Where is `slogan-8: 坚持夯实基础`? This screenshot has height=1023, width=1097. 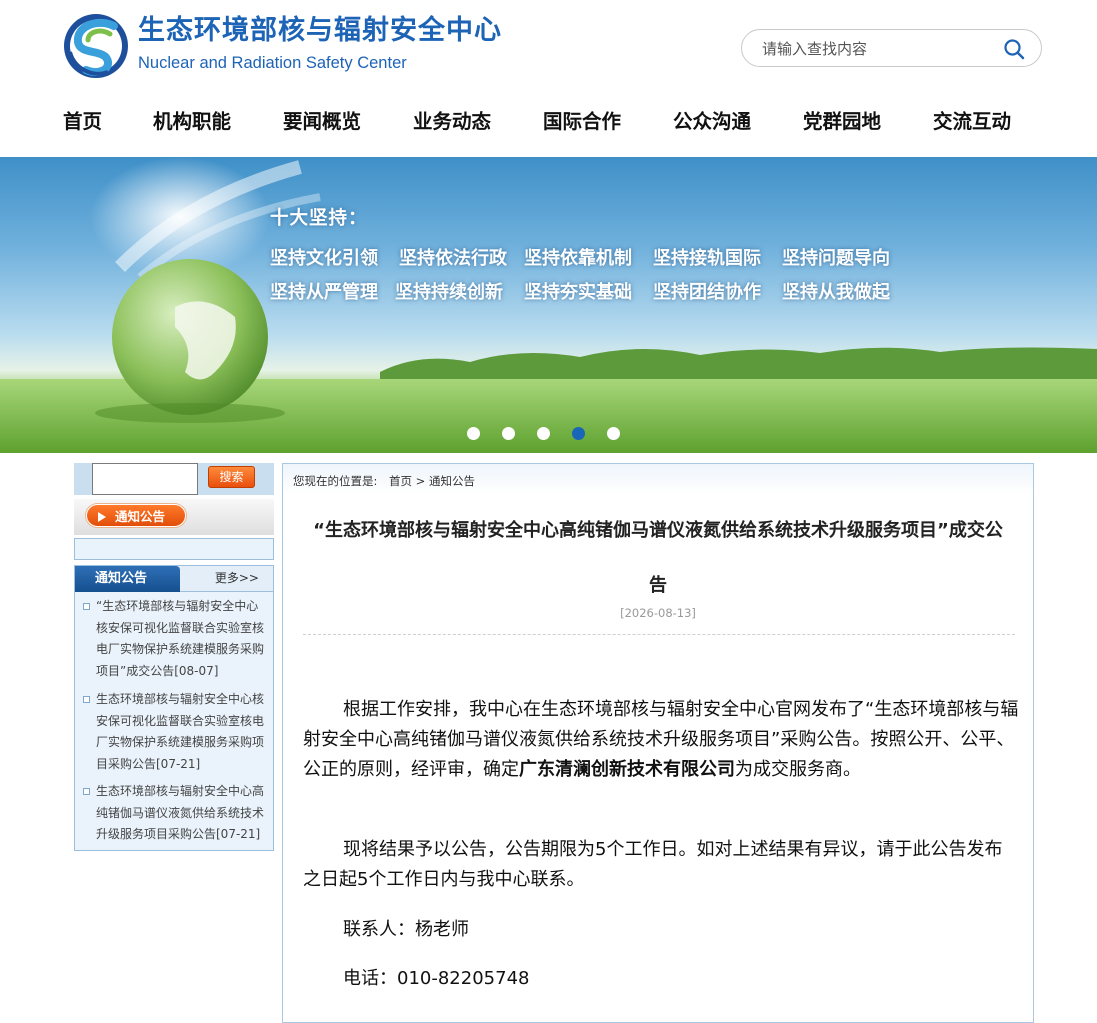 slogan-8: 坚持夯实基础 is located at coordinates (578, 292).